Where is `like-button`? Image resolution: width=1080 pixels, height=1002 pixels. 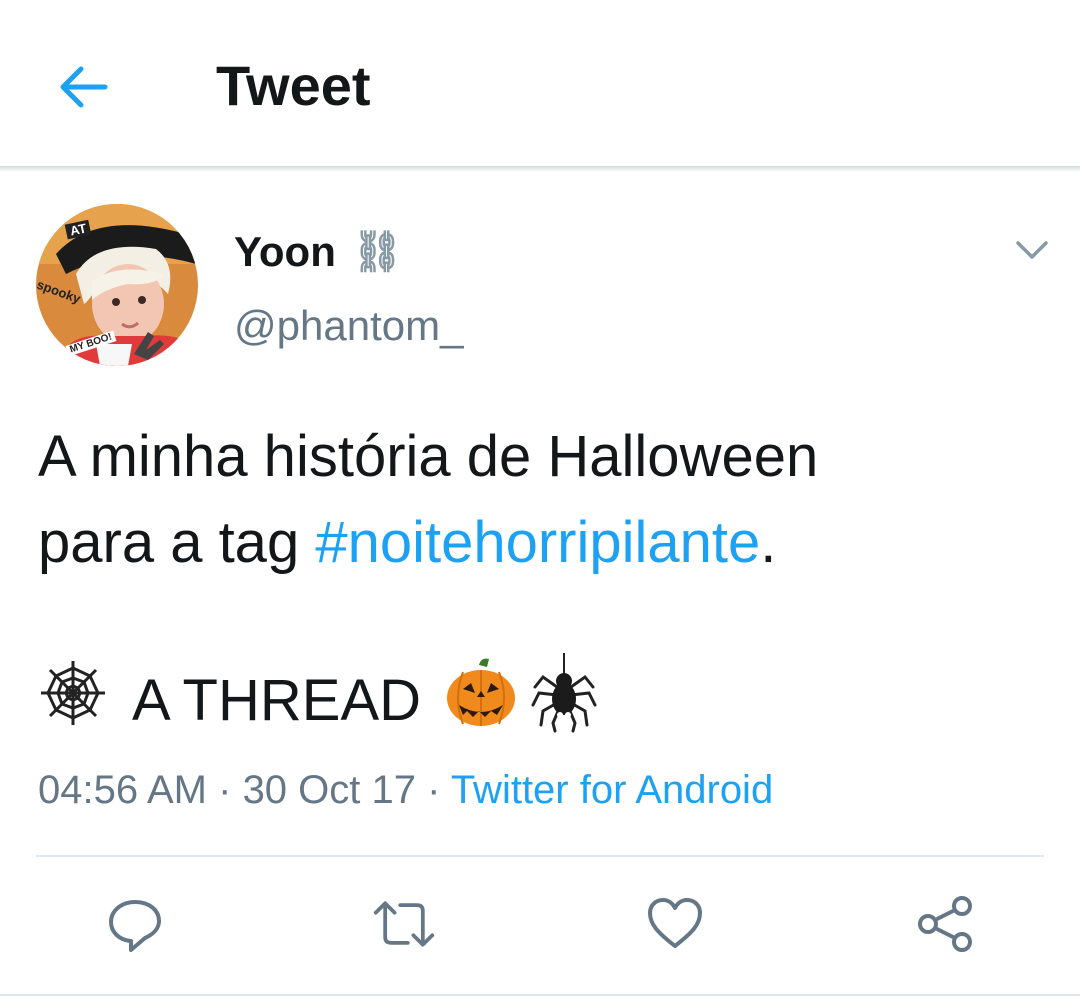
like-button is located at coordinates (675, 924).